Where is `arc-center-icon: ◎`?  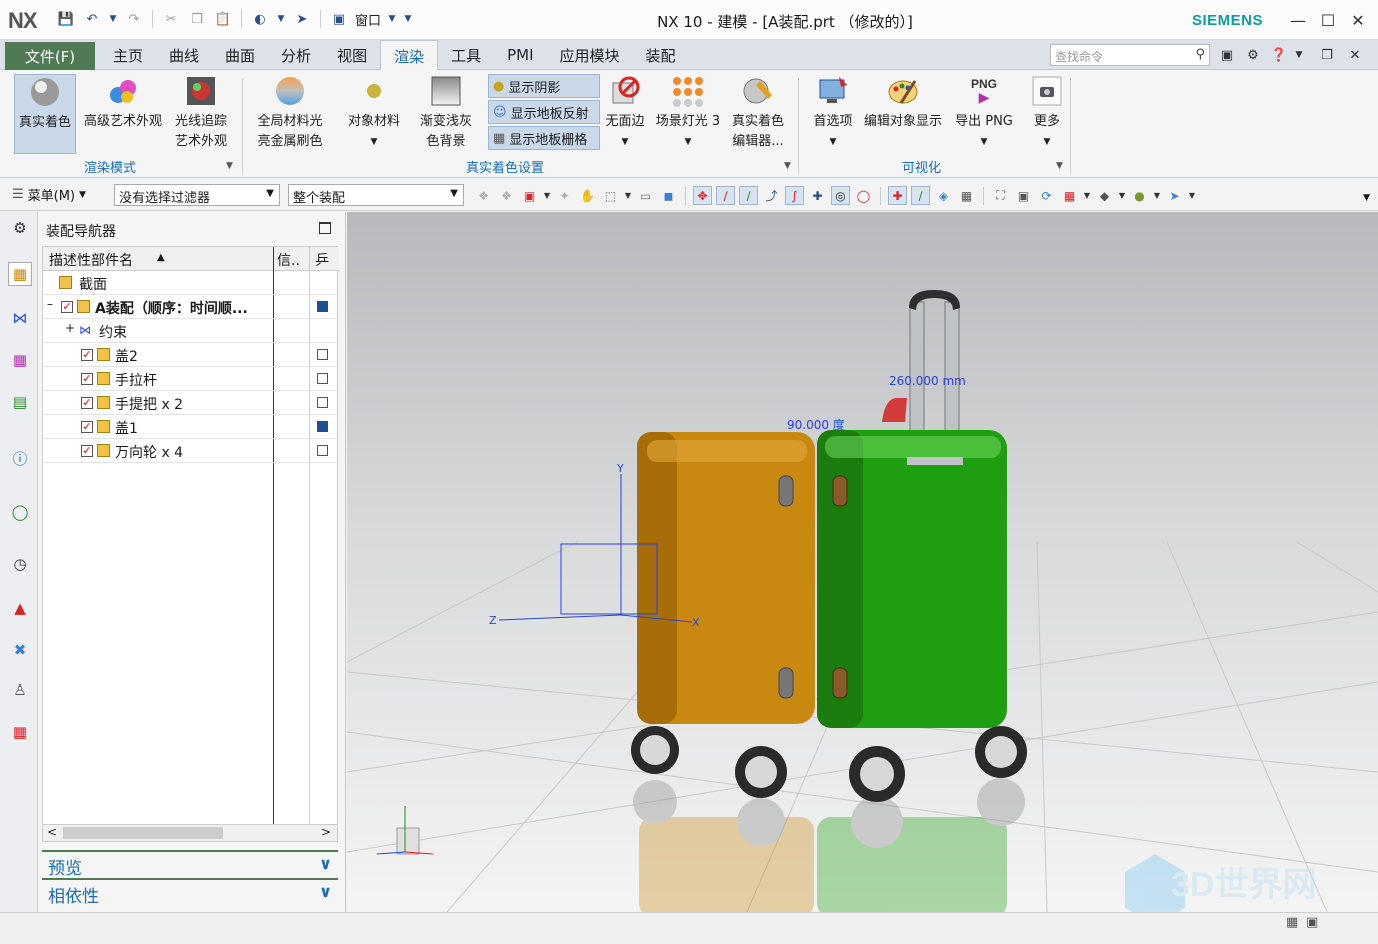
arc-center-icon: ◎ is located at coordinates (840, 195).